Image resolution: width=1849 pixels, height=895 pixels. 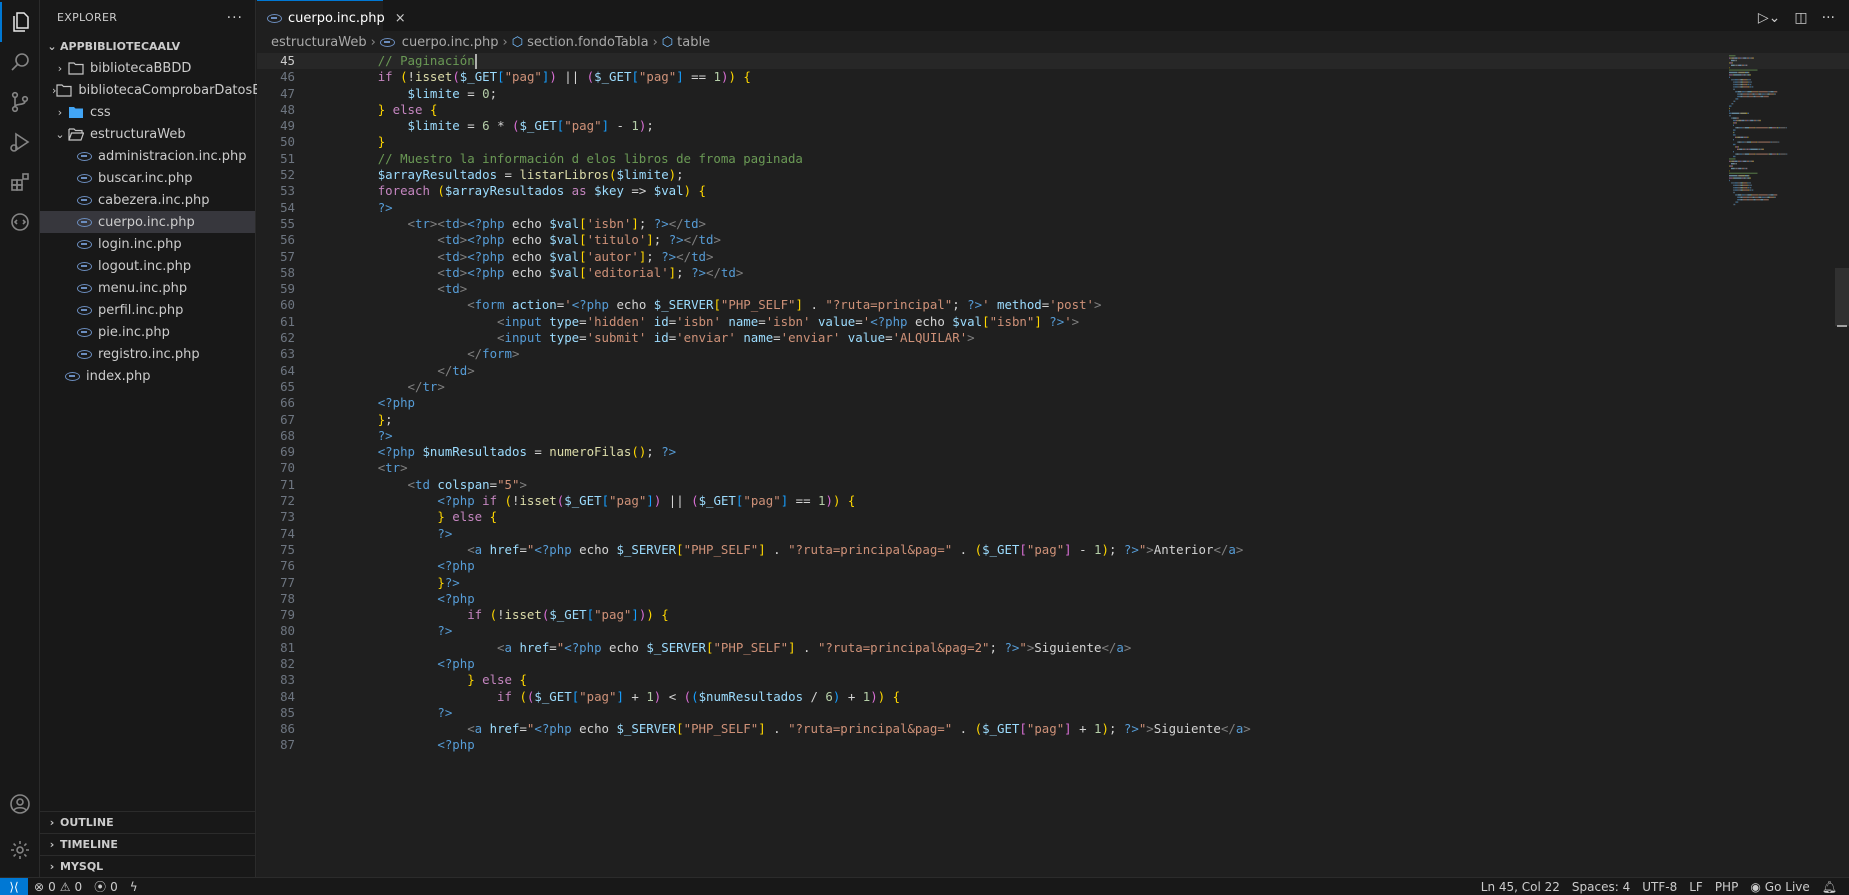 I want to click on notifications-bell-icon: 🔔︎, so click(x=1829, y=887).